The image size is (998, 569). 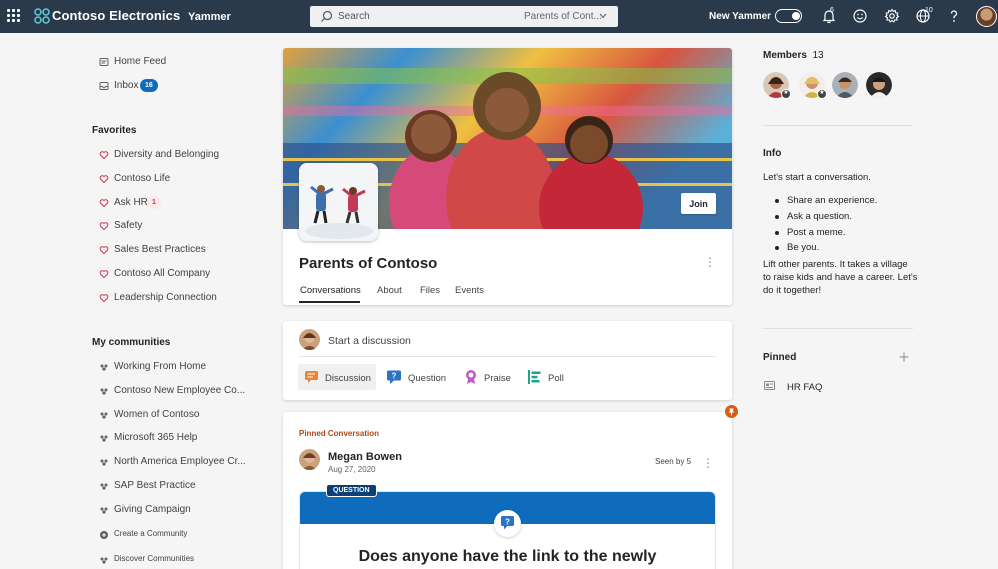 What do you see at coordinates (497, 378) in the screenshot?
I see `praise-label: Praise` at bounding box center [497, 378].